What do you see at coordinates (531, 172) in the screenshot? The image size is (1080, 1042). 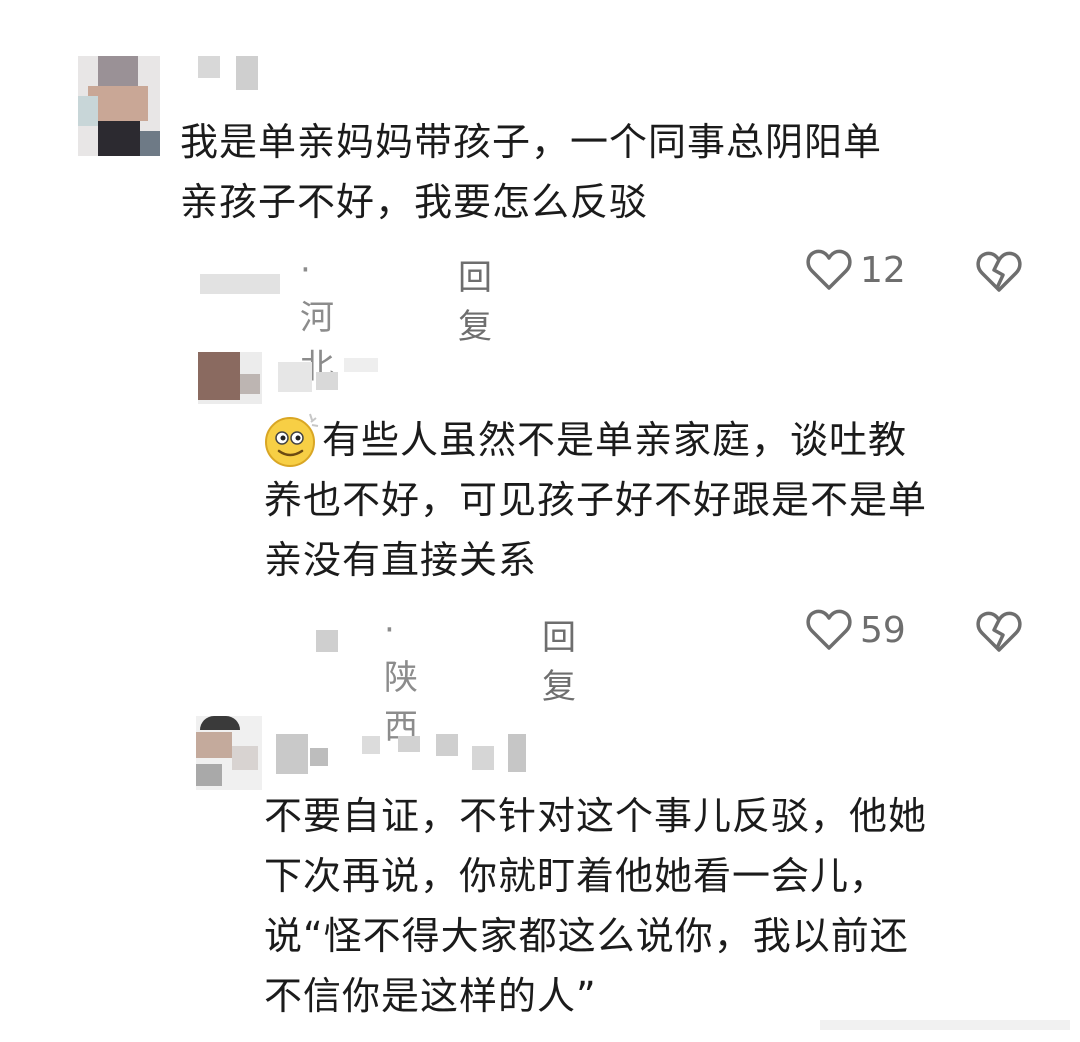 I see `comment-text: 我是单亲妈妈带孩子，一个同事总阴阳单 亲孩子不好，我要怎么反驳` at bounding box center [531, 172].